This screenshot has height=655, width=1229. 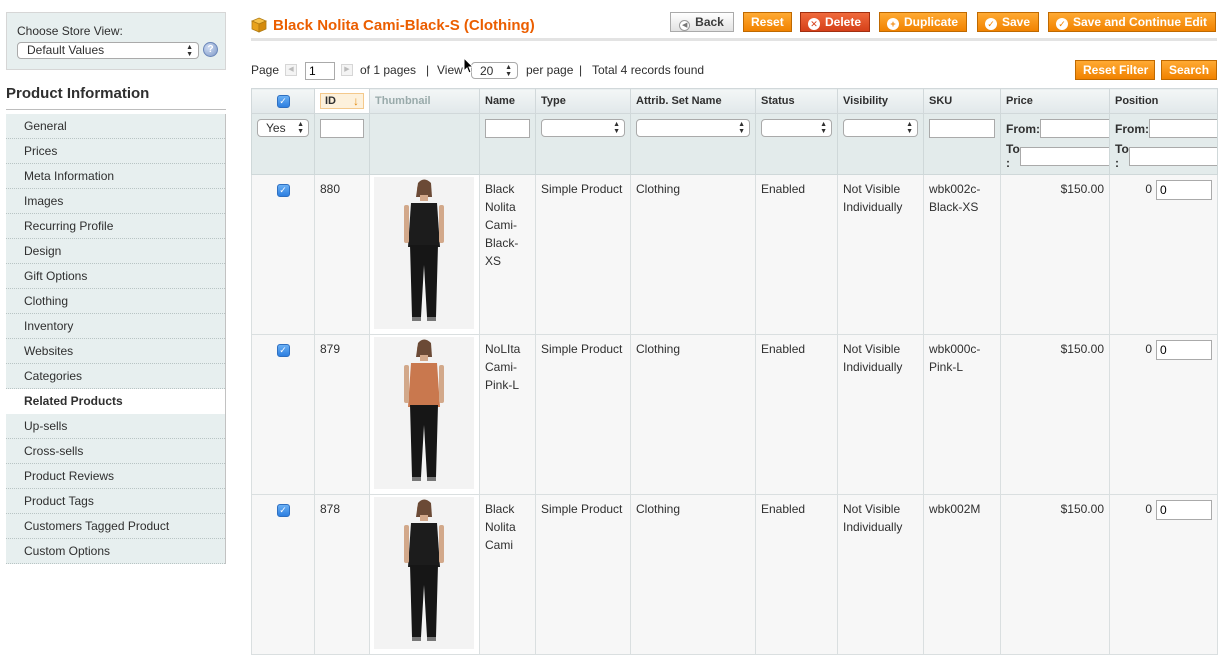 What do you see at coordinates (1122, 156) in the screenshot?
I see `position-to-label: To :` at bounding box center [1122, 156].